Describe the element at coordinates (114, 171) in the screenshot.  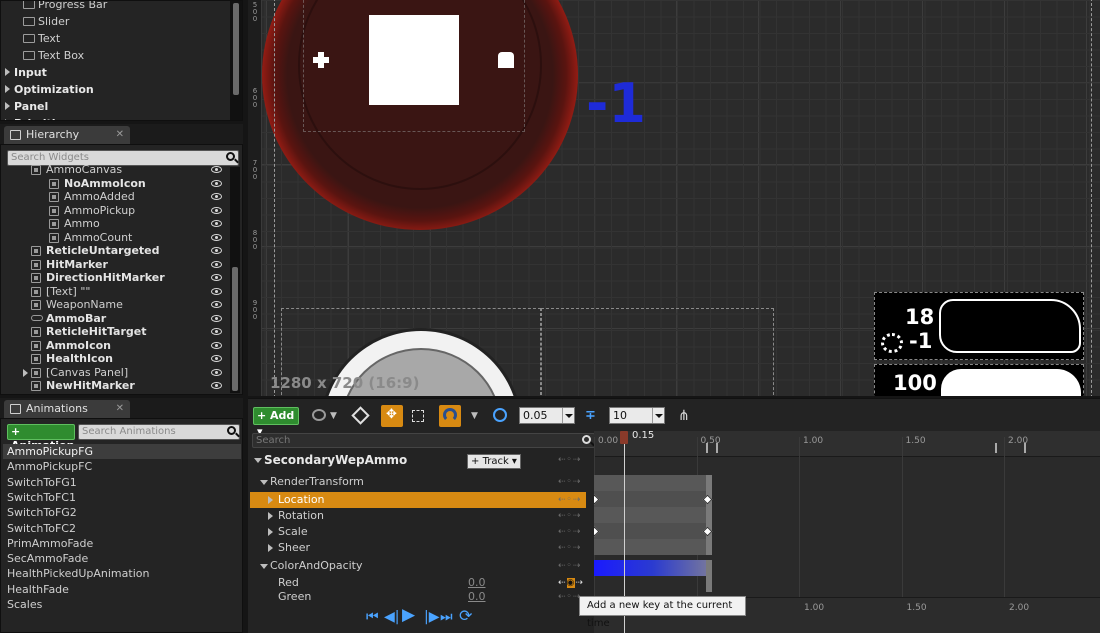
I see `hierarchy-row: AmmoCanvas` at that location.